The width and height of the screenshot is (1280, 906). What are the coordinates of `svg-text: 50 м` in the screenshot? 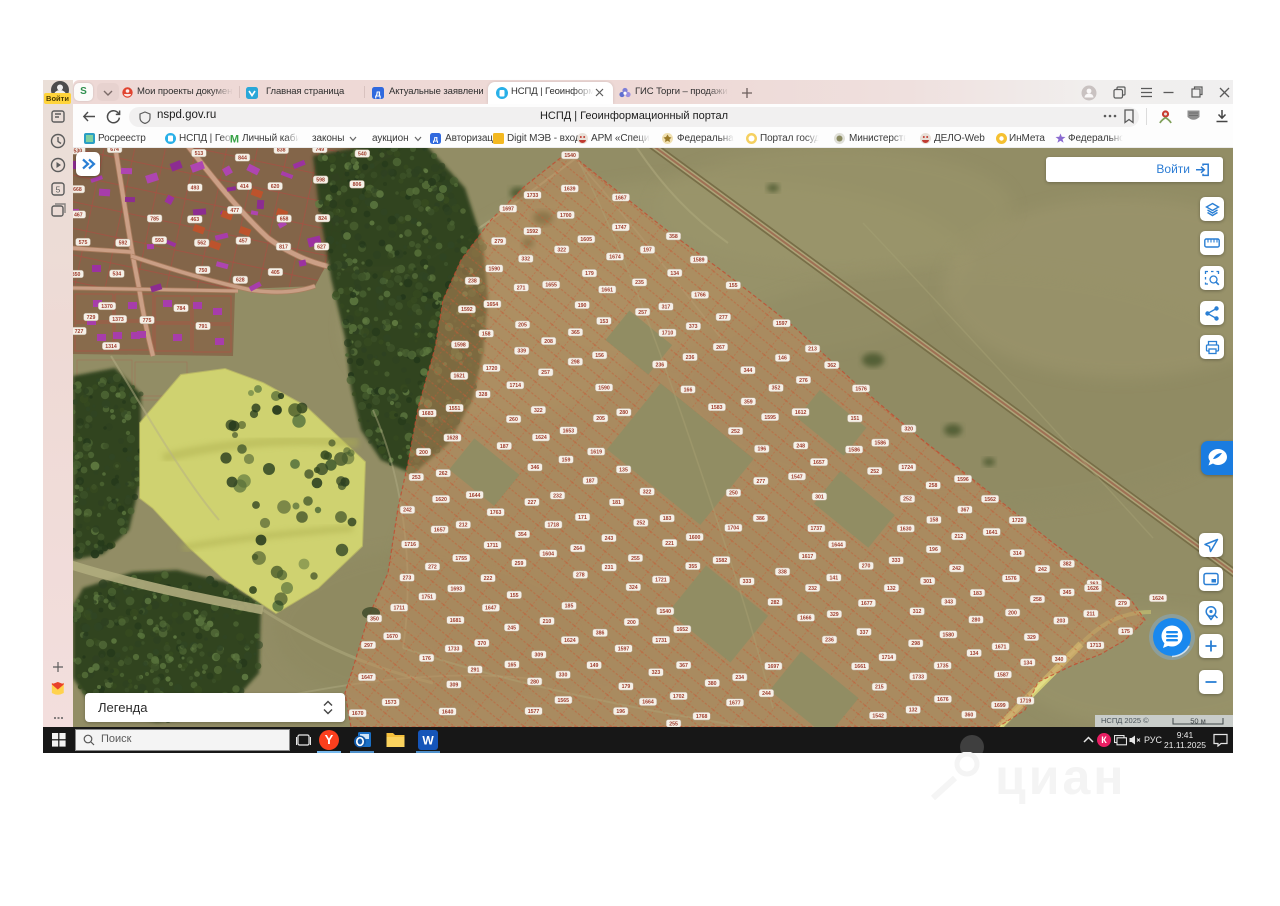 It's located at (1198, 721).